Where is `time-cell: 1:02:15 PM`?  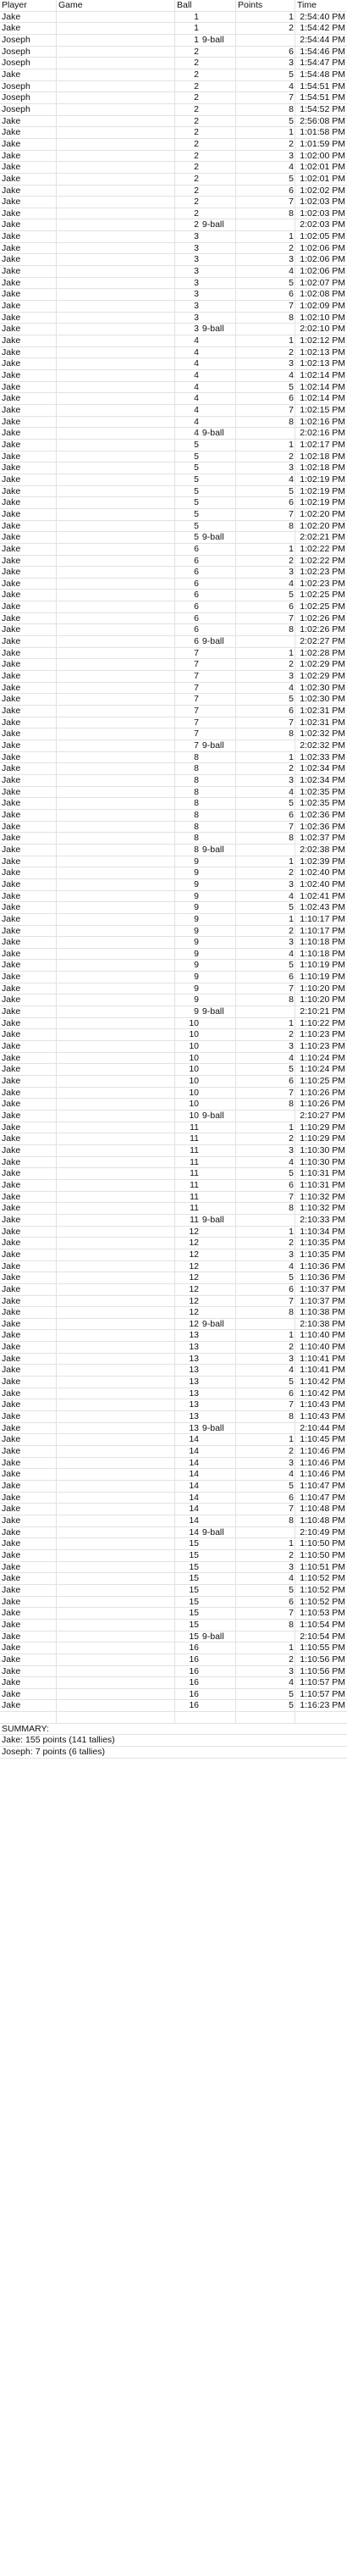
time-cell: 1:02:15 PM is located at coordinates (321, 410).